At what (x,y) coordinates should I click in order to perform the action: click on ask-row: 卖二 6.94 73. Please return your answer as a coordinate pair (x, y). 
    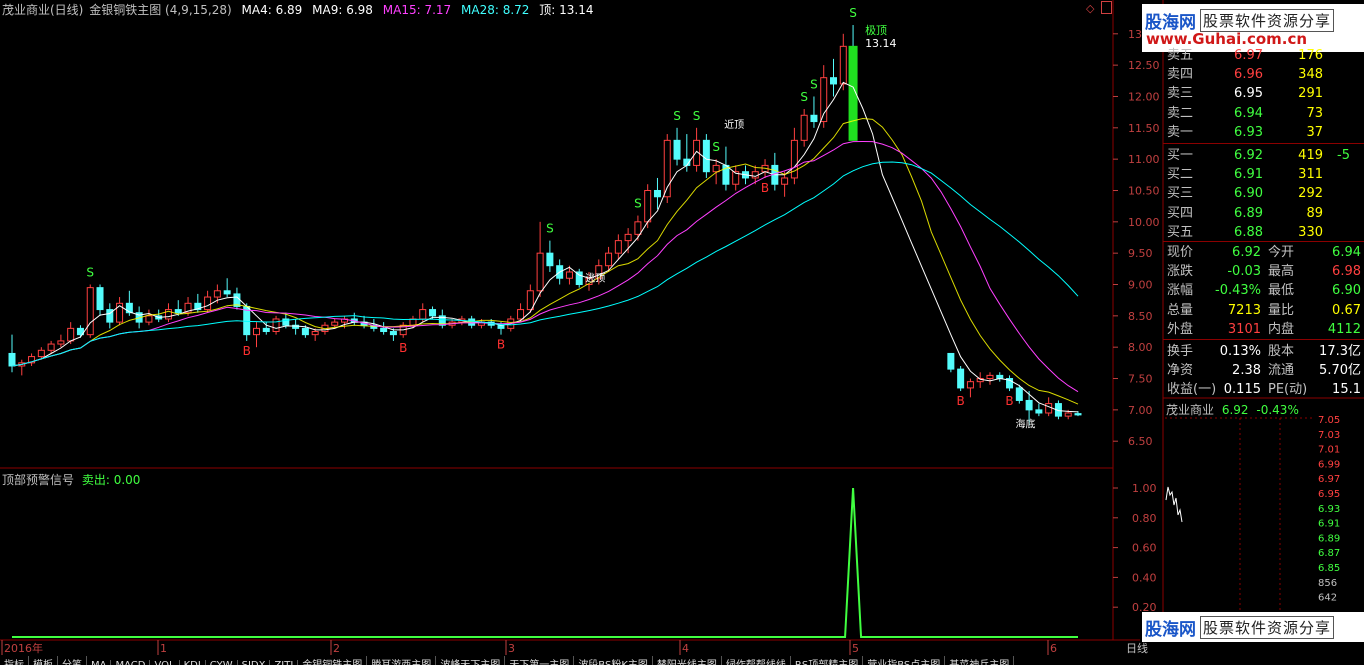
    Looking at the image, I should click on (1264, 113).